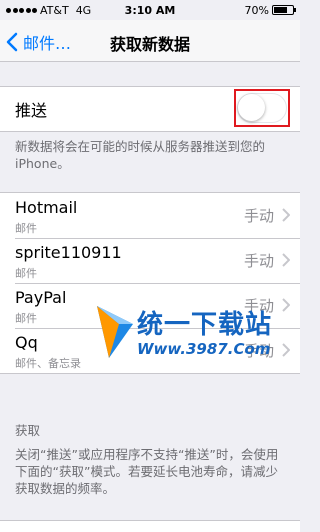 The height and width of the screenshot is (532, 320). I want to click on toggle-highlight-box, so click(262, 108).